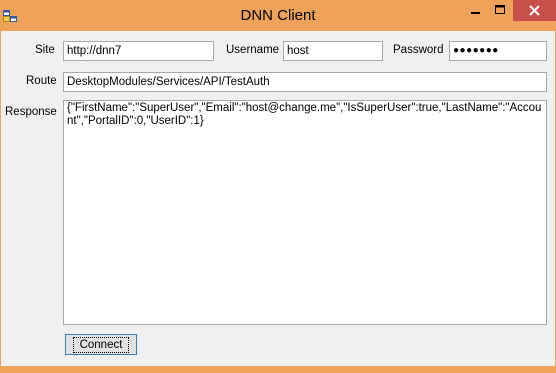  Describe the element at coordinates (278, 15) in the screenshot. I see `title-bar: DNN Client` at that location.